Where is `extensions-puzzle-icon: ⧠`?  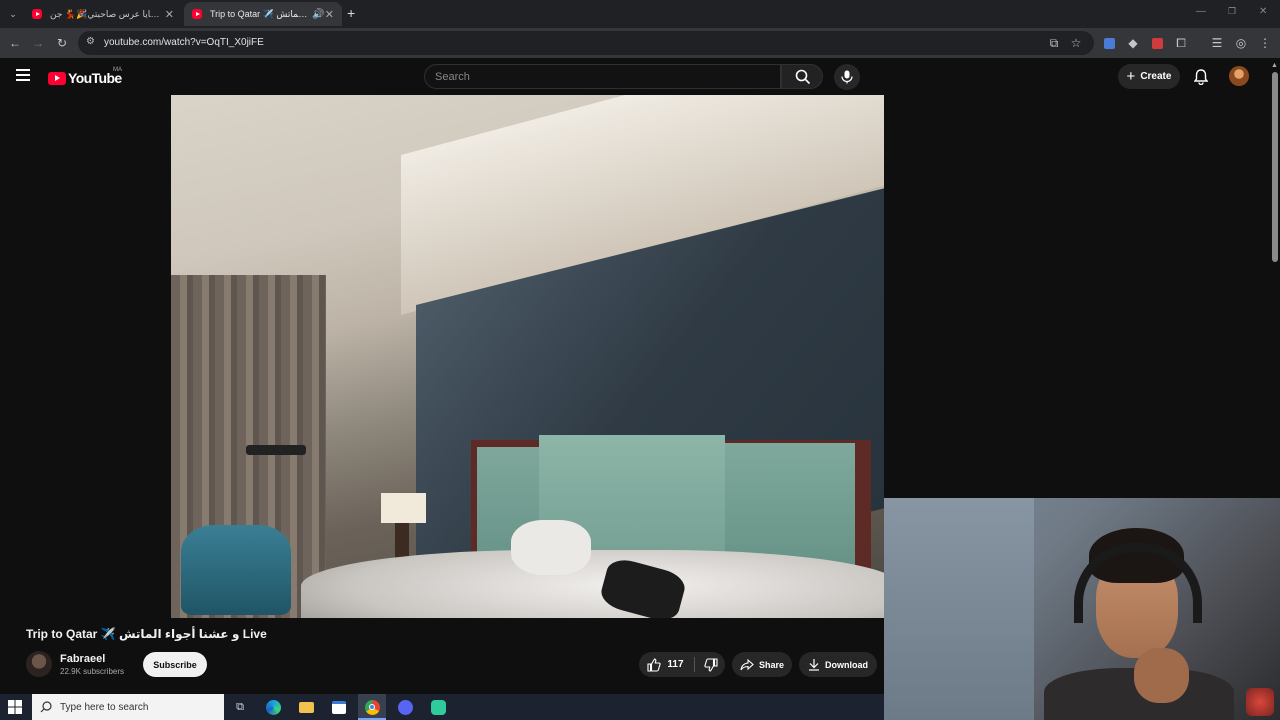
extensions-puzzle-icon: ⧠ is located at coordinates (1181, 43).